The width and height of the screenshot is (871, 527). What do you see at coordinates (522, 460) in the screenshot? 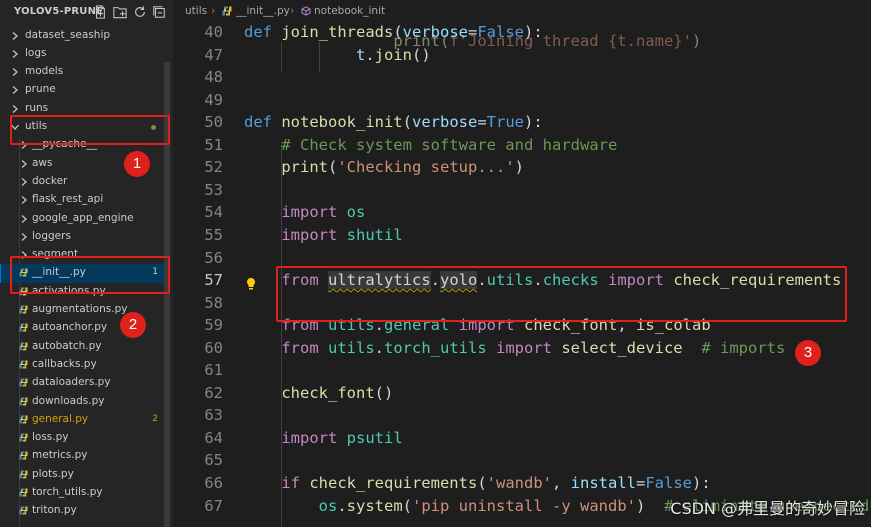
I see `code-line: 65` at bounding box center [522, 460].